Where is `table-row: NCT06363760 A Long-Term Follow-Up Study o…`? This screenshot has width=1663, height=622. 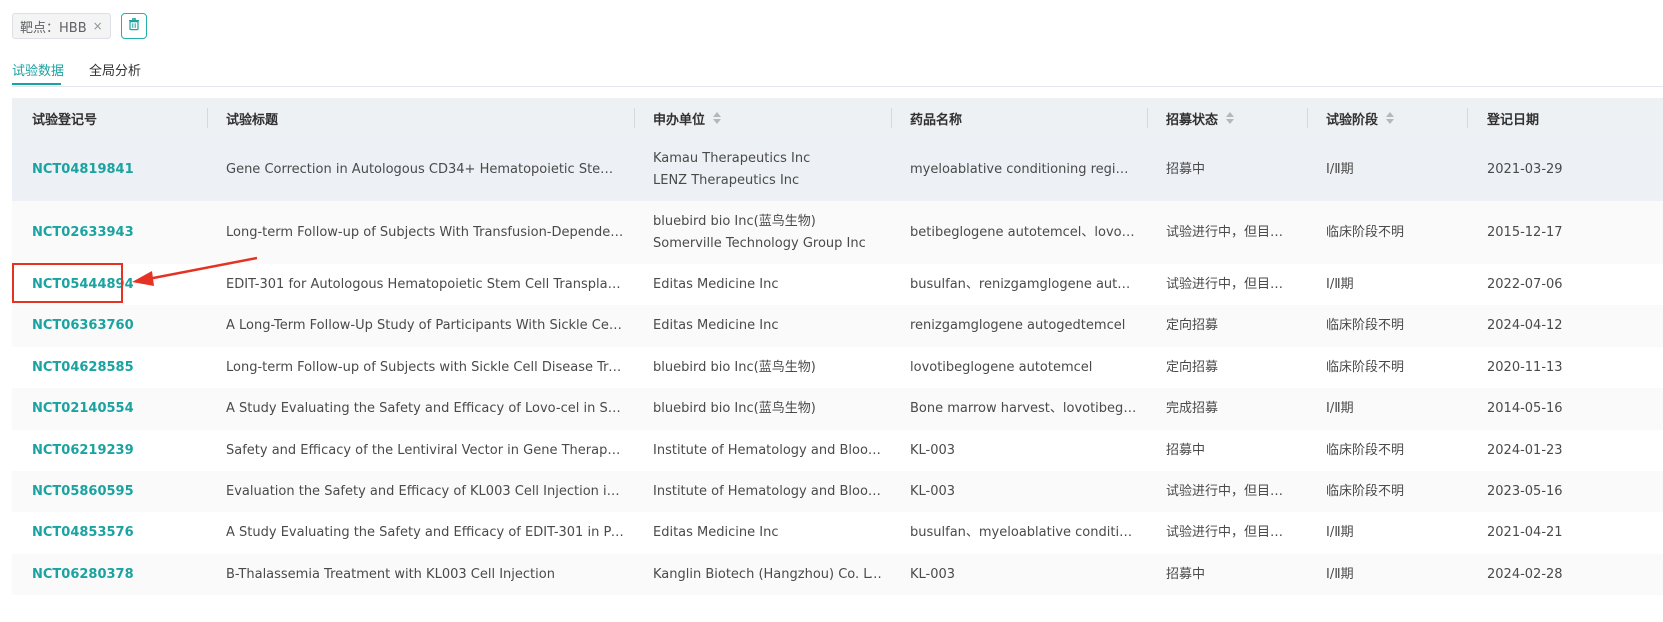 table-row: NCT06363760 A Long-Term Follow-Up Study o… is located at coordinates (837, 326).